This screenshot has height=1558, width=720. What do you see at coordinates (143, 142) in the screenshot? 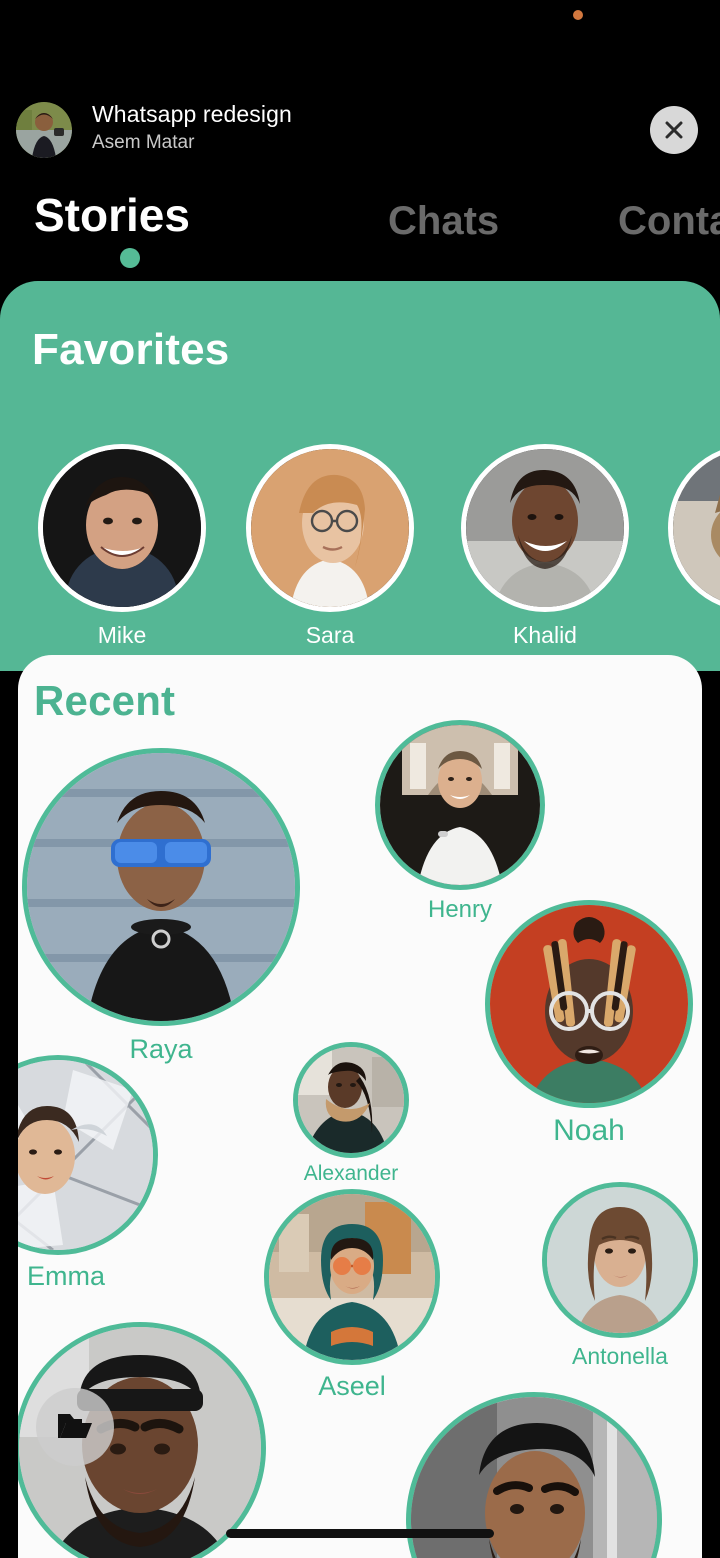
I see `presenter-author: Asem Matar` at bounding box center [143, 142].